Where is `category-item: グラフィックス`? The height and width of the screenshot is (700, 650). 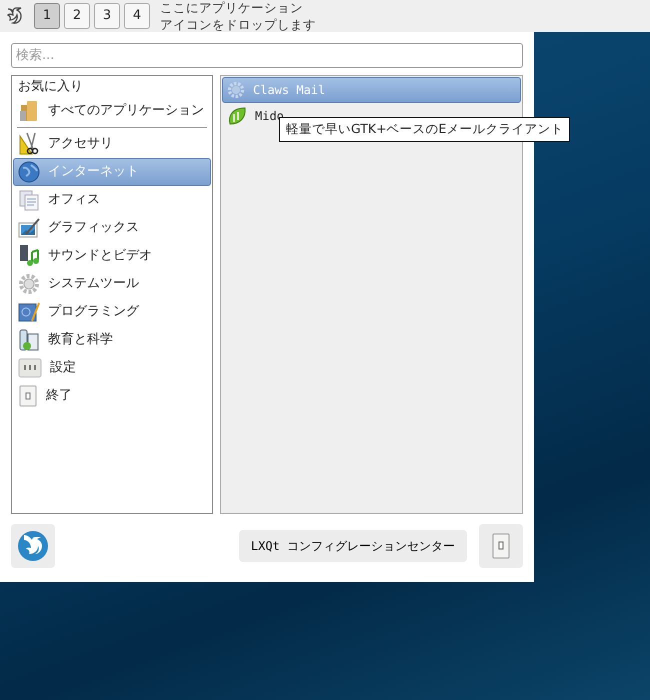 category-item: グラフィックス is located at coordinates (112, 228).